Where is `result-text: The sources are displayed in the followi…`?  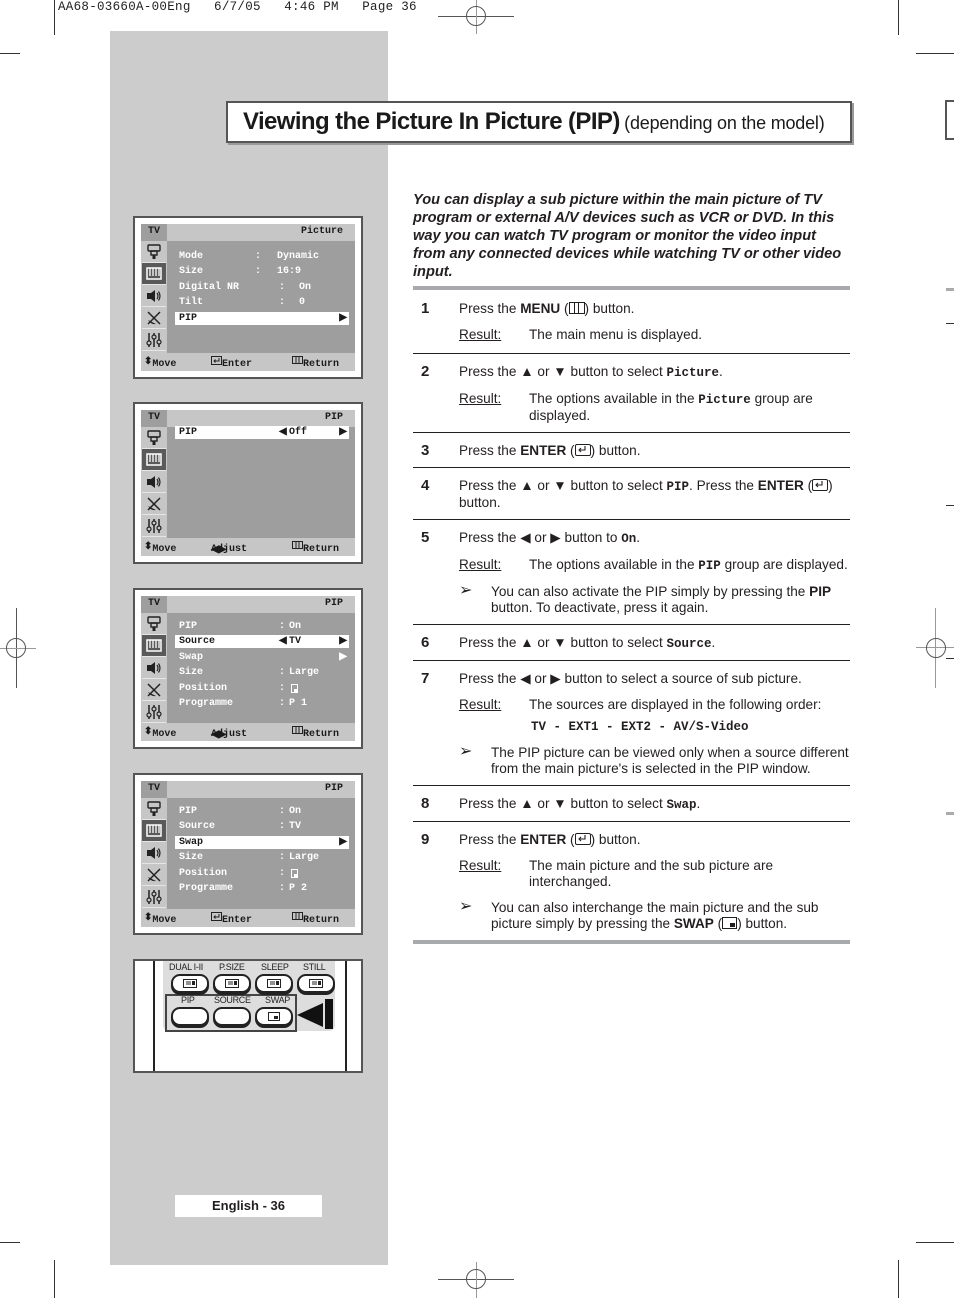 result-text: The sources are displayed in the followi… is located at coordinates (675, 704).